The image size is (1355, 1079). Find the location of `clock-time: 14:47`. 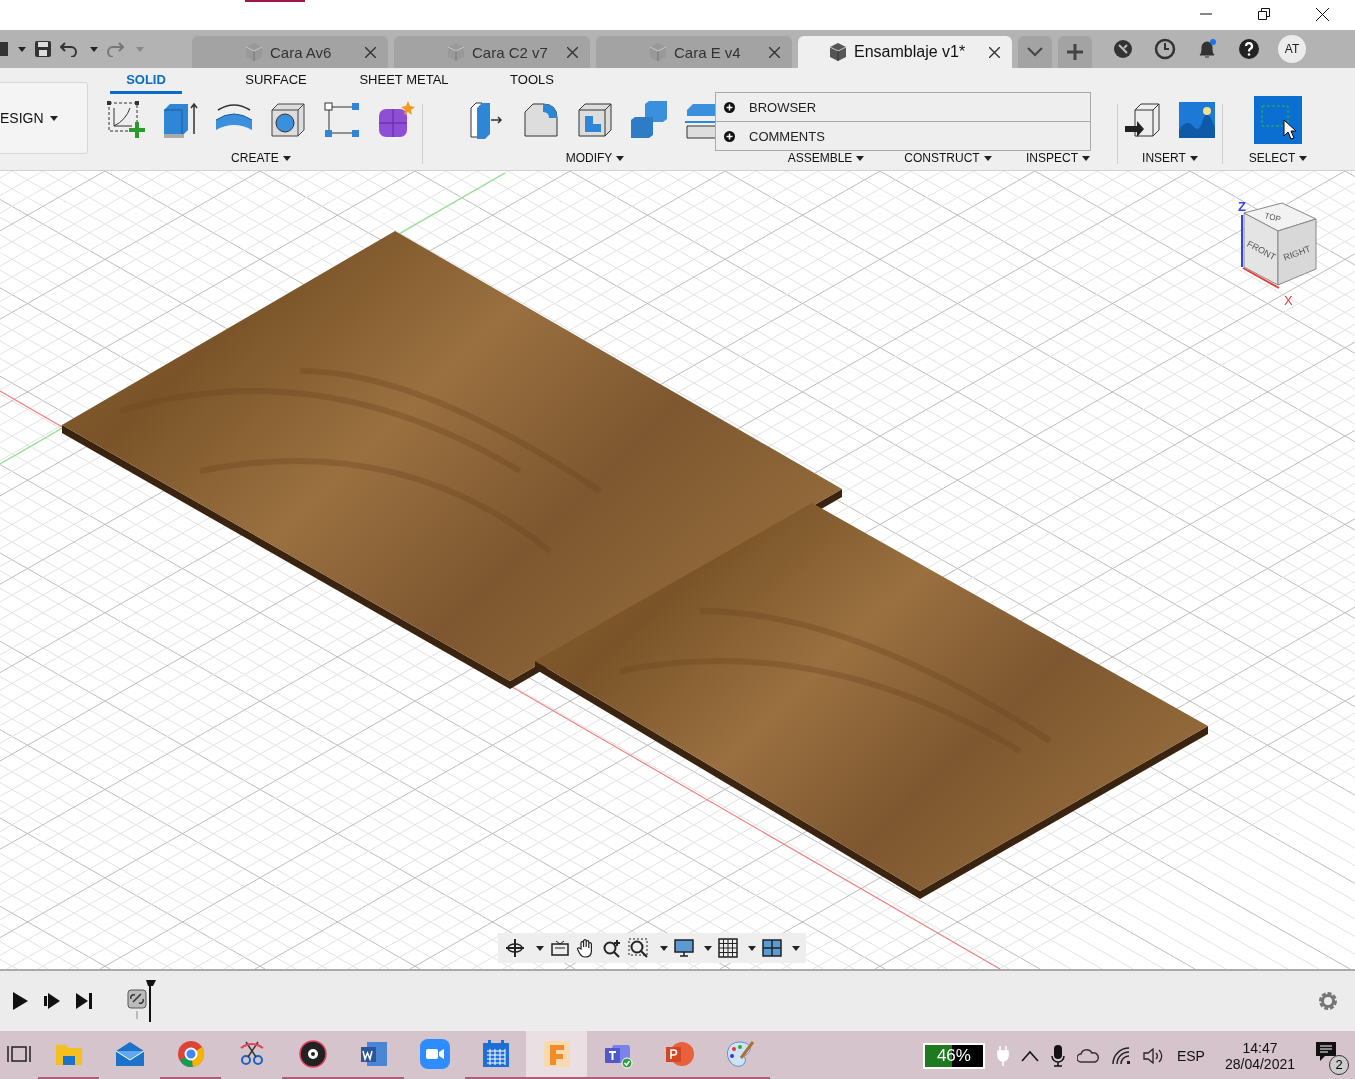

clock-time: 14:47 is located at coordinates (1260, 1047).